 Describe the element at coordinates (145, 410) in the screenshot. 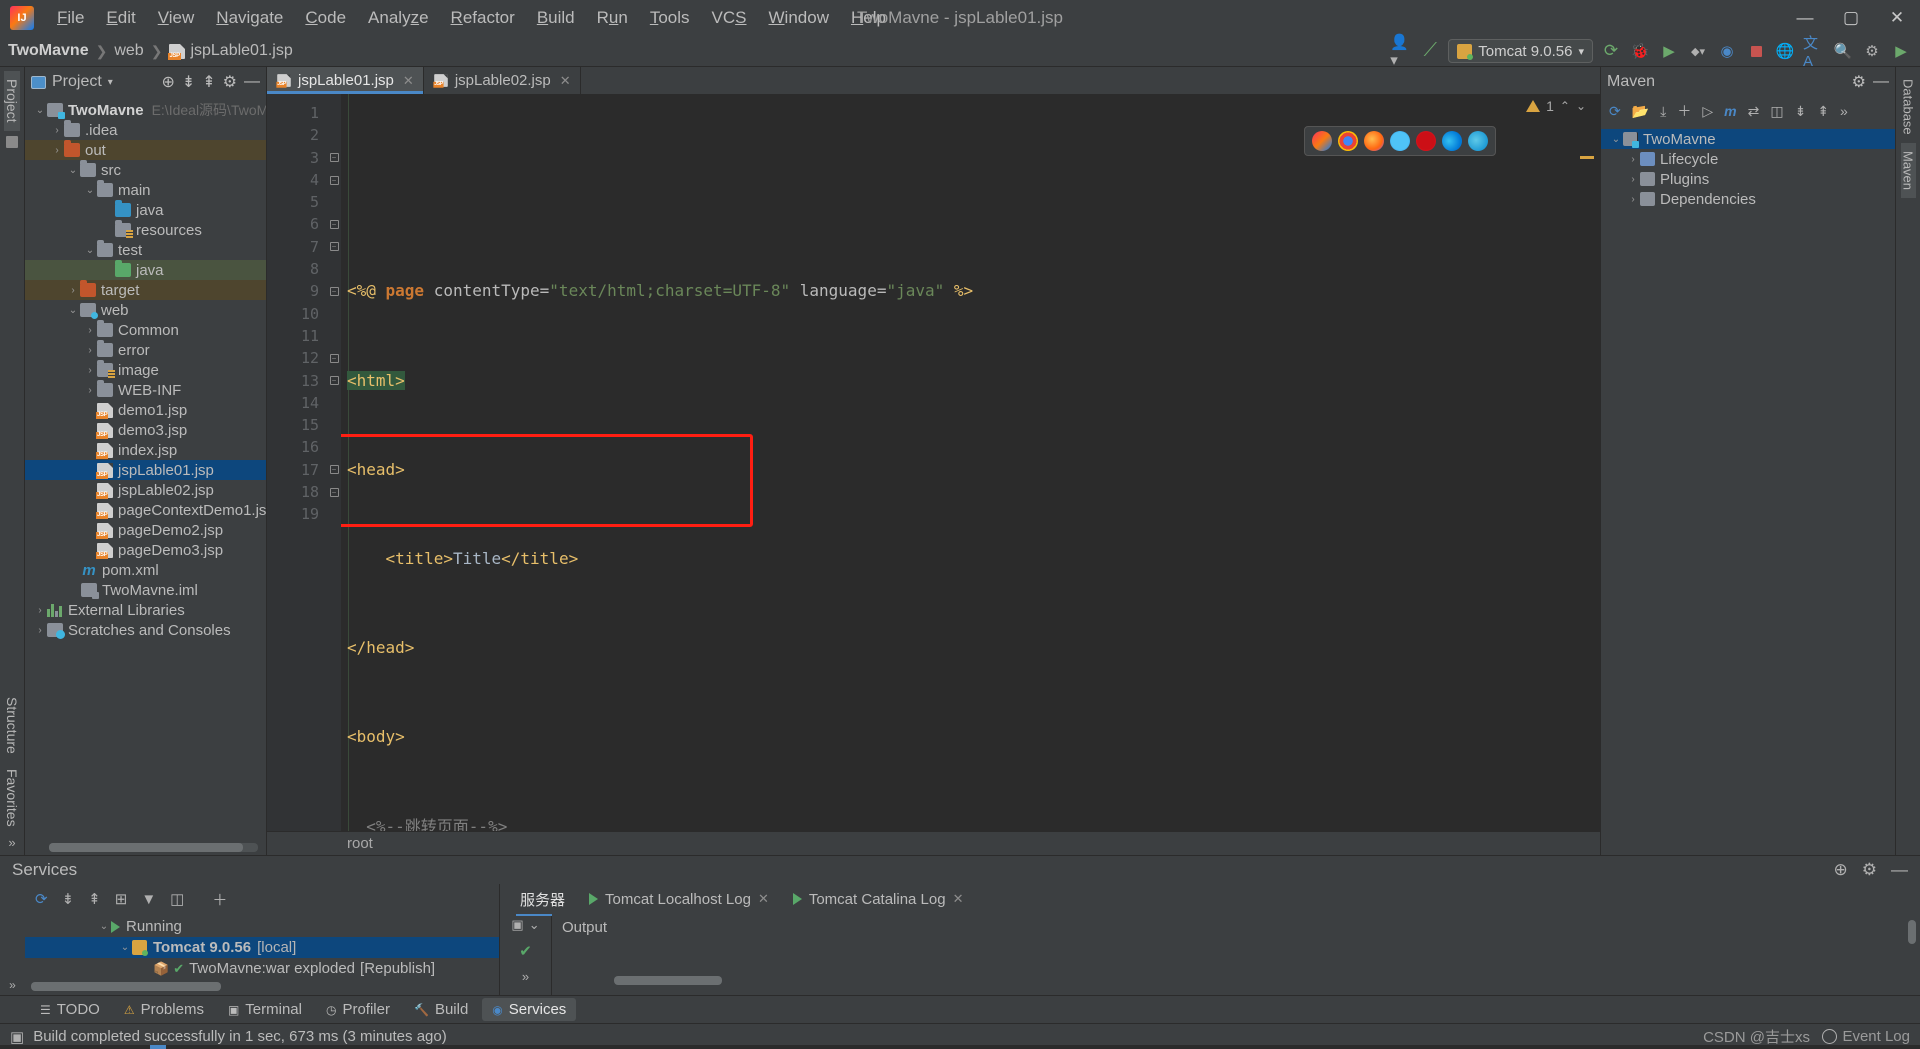

I see `tree-node-demo1-jsp: demo1.jsp` at that location.